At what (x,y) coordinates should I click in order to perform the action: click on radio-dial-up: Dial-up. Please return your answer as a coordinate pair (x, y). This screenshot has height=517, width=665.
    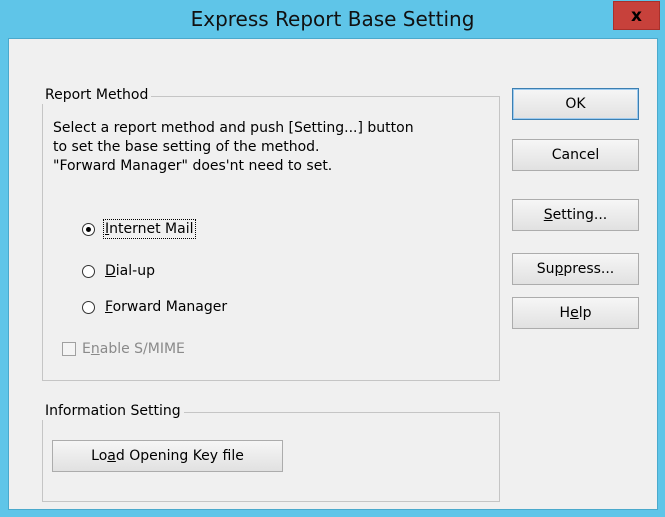
    Looking at the image, I should click on (118, 271).